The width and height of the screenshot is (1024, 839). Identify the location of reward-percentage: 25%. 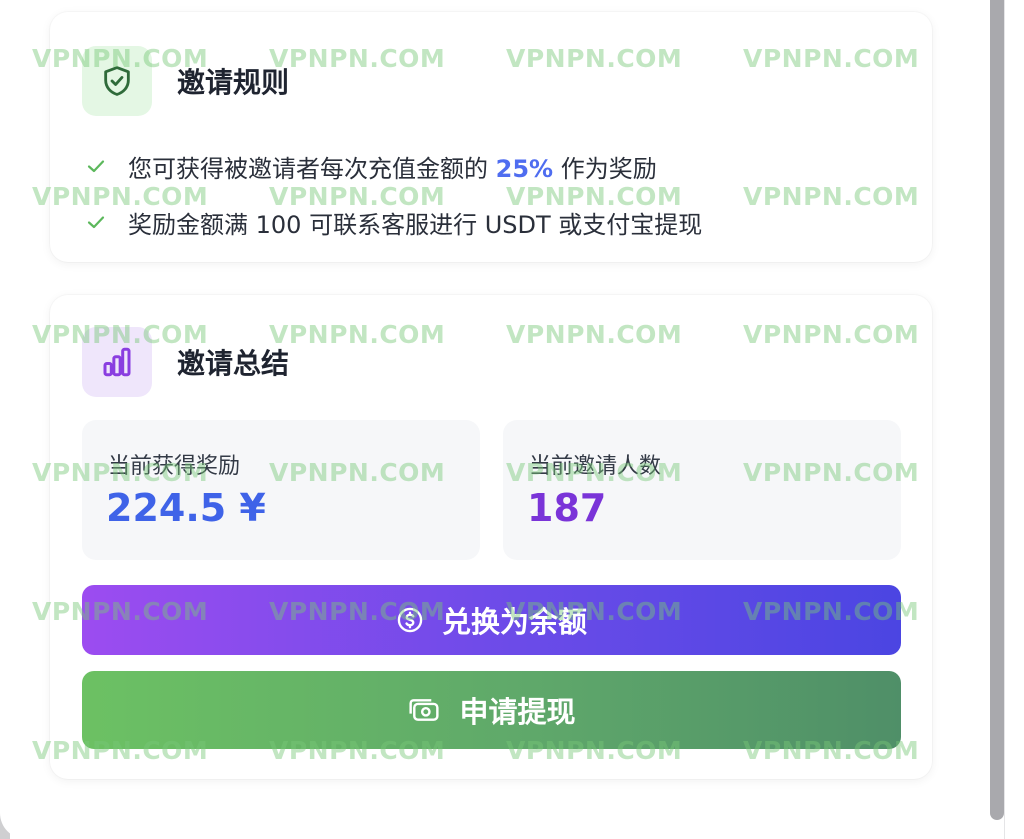
(524, 168).